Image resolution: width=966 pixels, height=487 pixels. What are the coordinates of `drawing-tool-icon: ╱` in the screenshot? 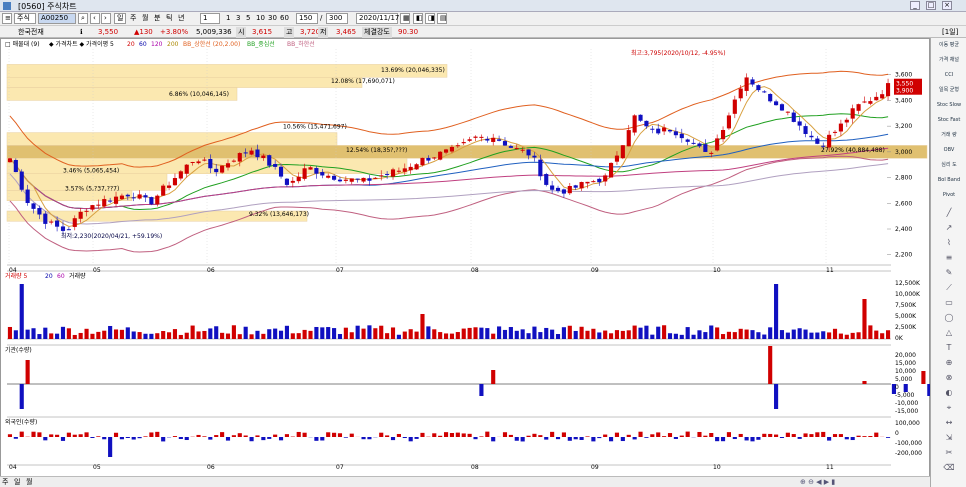 It's located at (949, 215).